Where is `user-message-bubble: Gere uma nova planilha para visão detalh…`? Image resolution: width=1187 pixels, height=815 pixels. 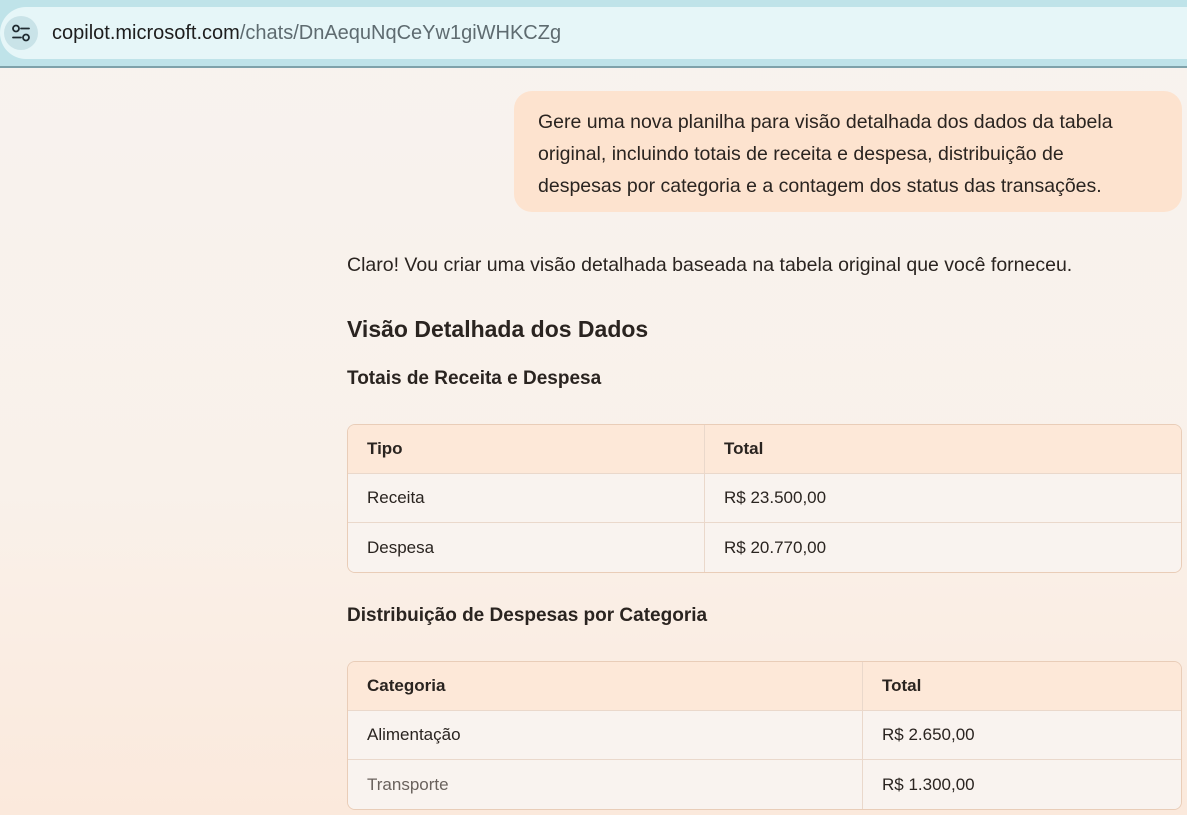 user-message-bubble: Gere uma nova planilha para visão detalh… is located at coordinates (848, 151).